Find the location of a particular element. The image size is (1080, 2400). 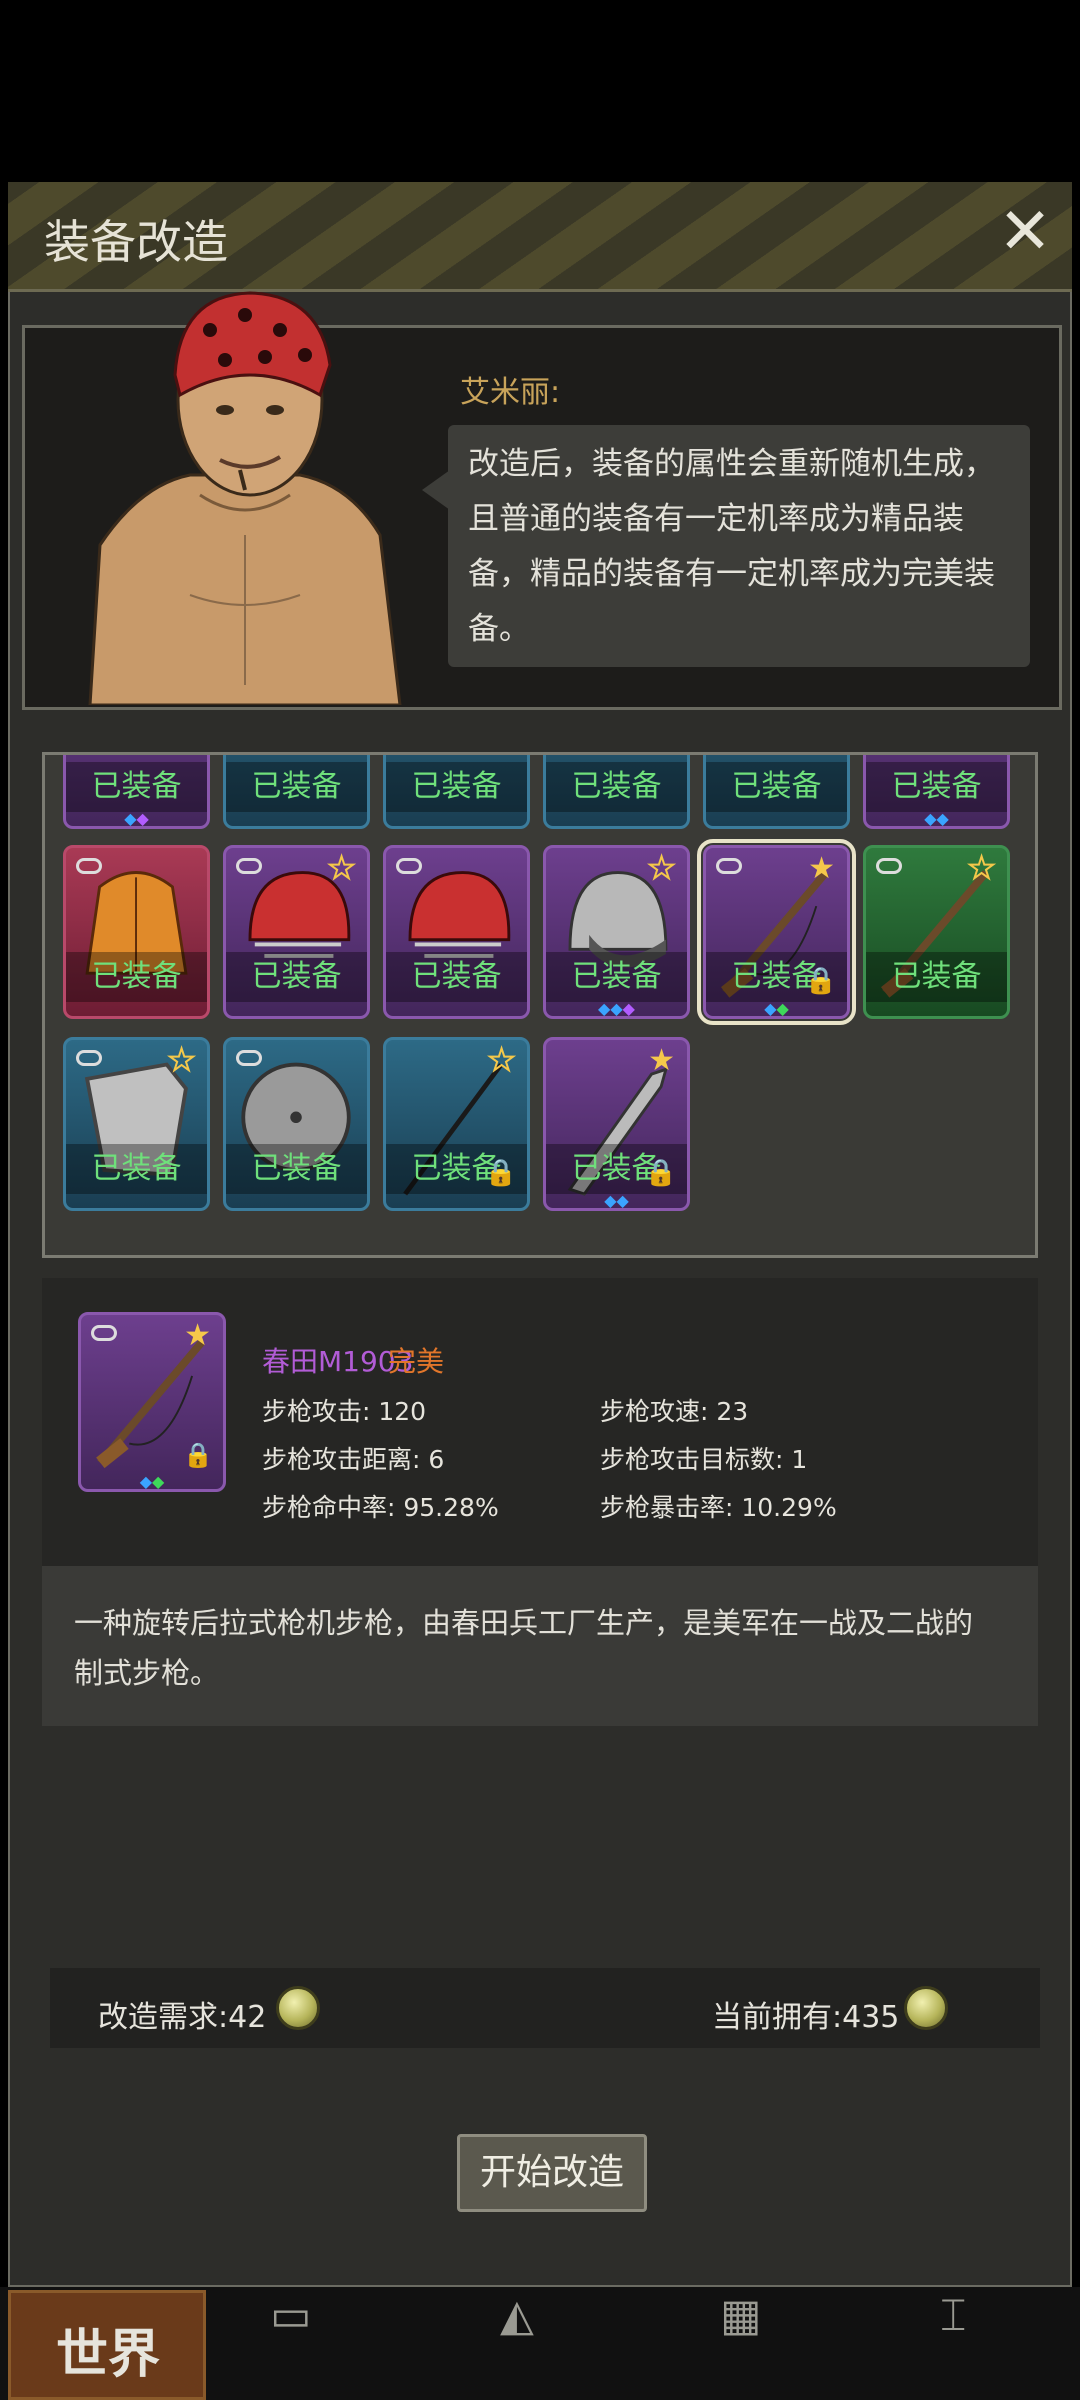

stat-range: 步枪攻击距离: 6 is located at coordinates (353, 1459).